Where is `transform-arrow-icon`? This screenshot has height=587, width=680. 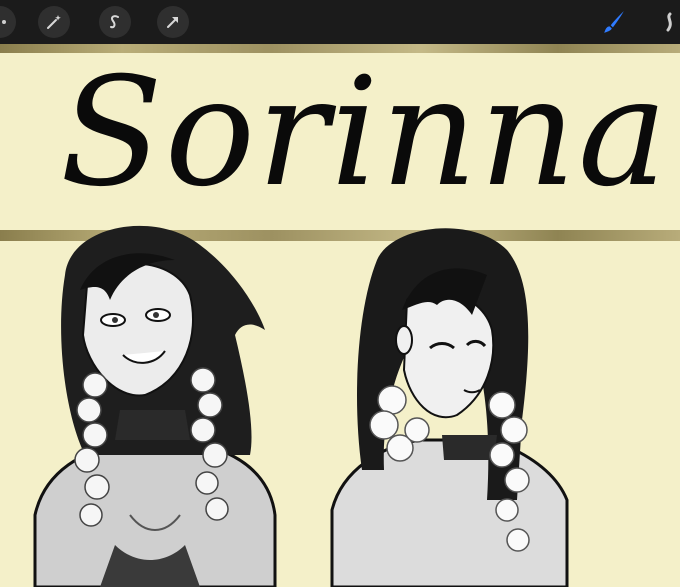 transform-arrow-icon is located at coordinates (172, 22).